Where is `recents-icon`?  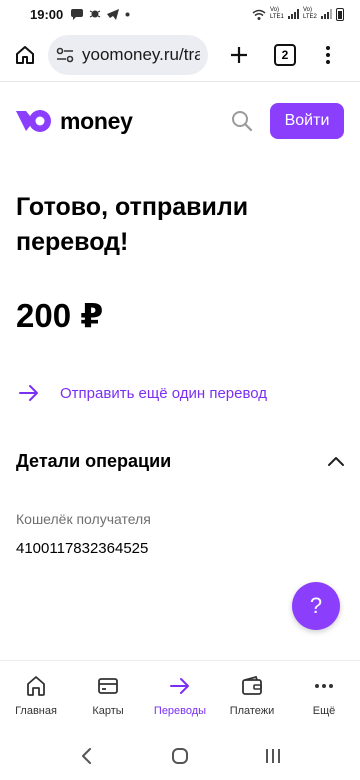 recents-icon is located at coordinates (273, 756).